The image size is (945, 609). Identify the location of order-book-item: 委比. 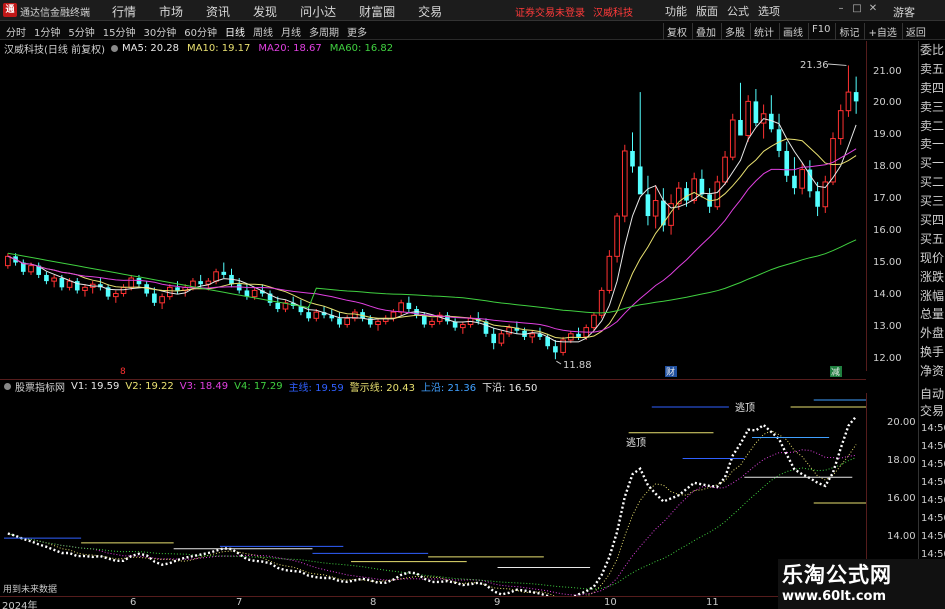
(932, 50).